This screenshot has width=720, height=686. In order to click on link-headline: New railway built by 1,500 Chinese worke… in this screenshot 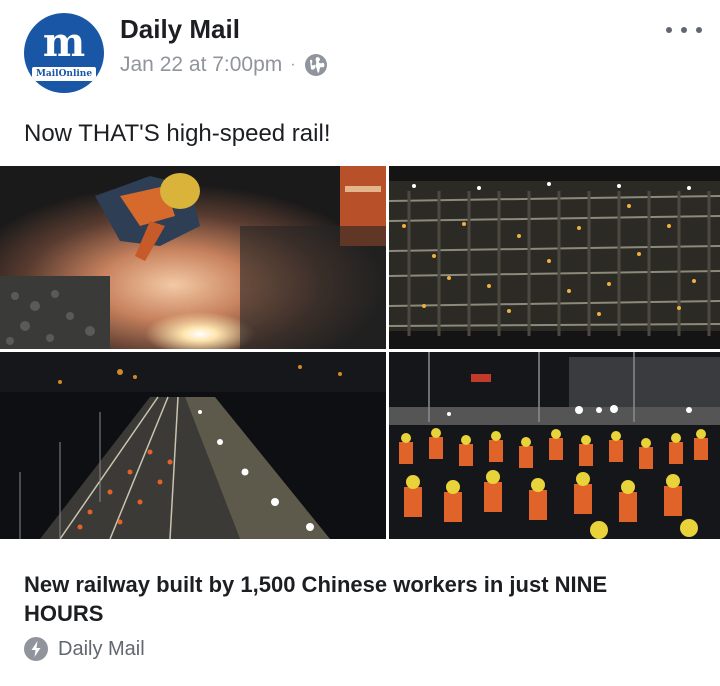, I will do `click(354, 599)`.